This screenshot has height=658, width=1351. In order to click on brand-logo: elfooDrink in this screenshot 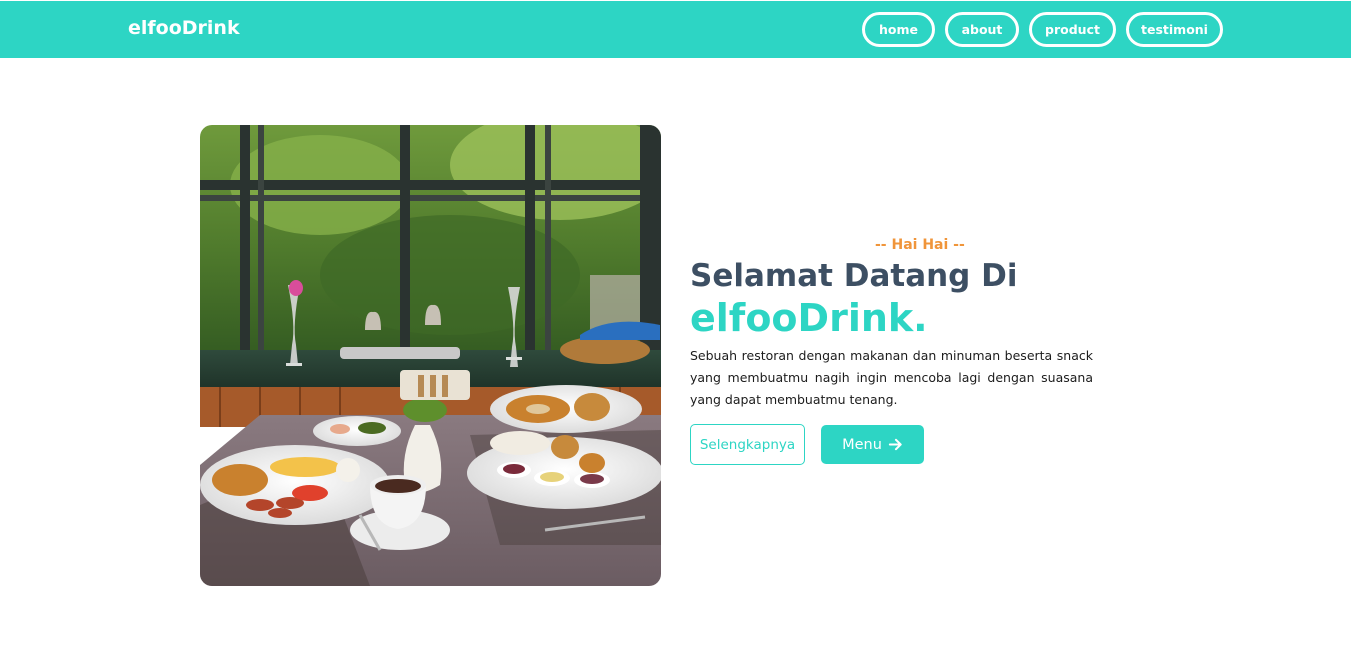, I will do `click(184, 28)`.